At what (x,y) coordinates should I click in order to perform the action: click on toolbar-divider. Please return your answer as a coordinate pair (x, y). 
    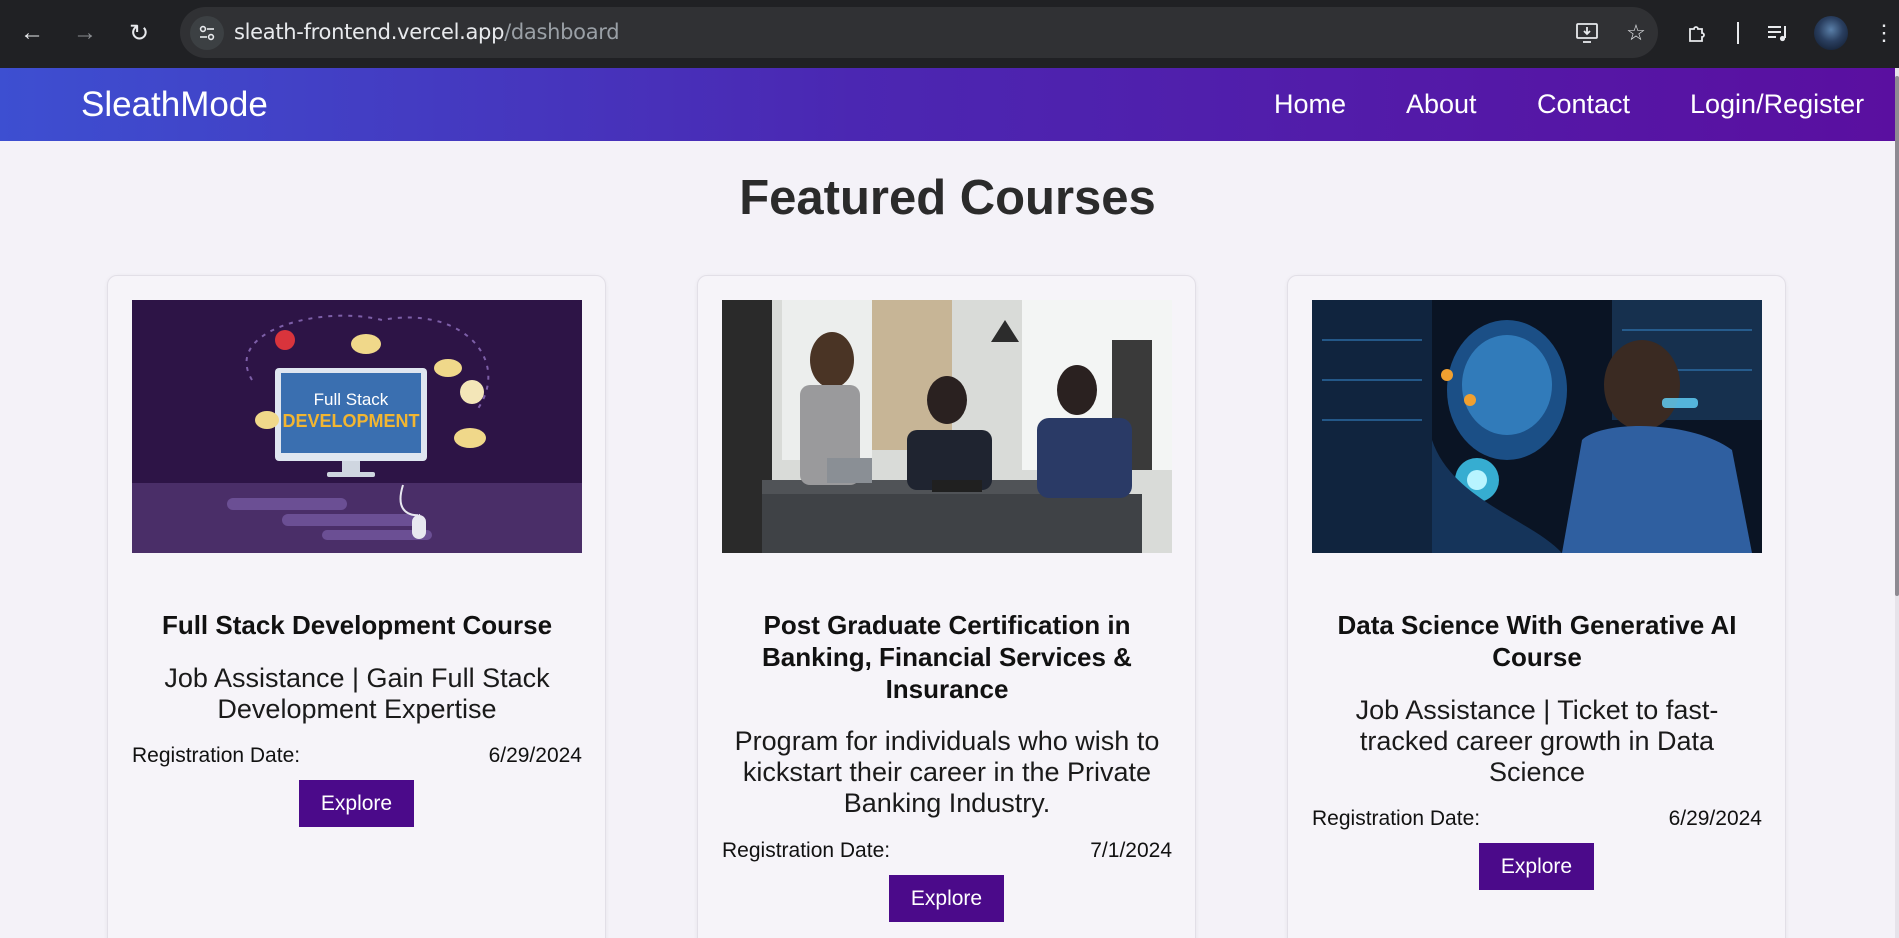
    Looking at the image, I should click on (1738, 33).